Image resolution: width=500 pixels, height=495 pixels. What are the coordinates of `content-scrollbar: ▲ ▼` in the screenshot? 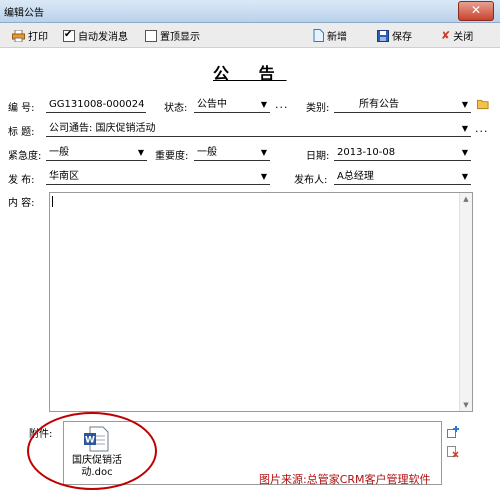 It's located at (465, 302).